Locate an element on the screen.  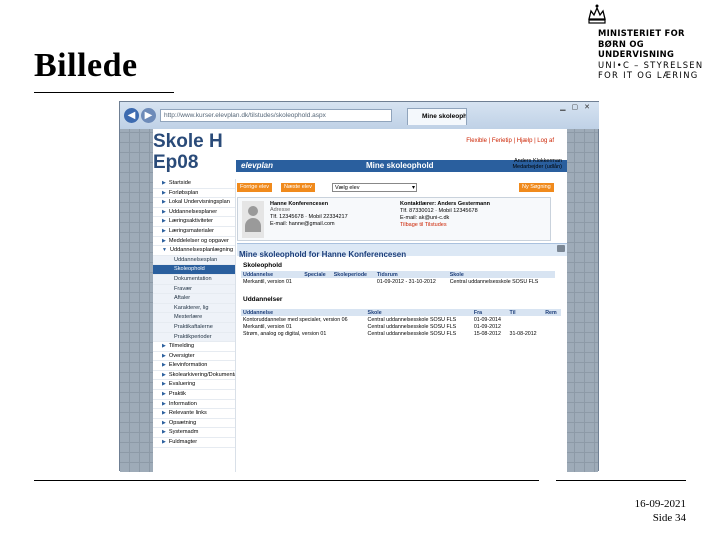
sidebar-item: ▶ Relevante links is located at coordinates (194, 414).